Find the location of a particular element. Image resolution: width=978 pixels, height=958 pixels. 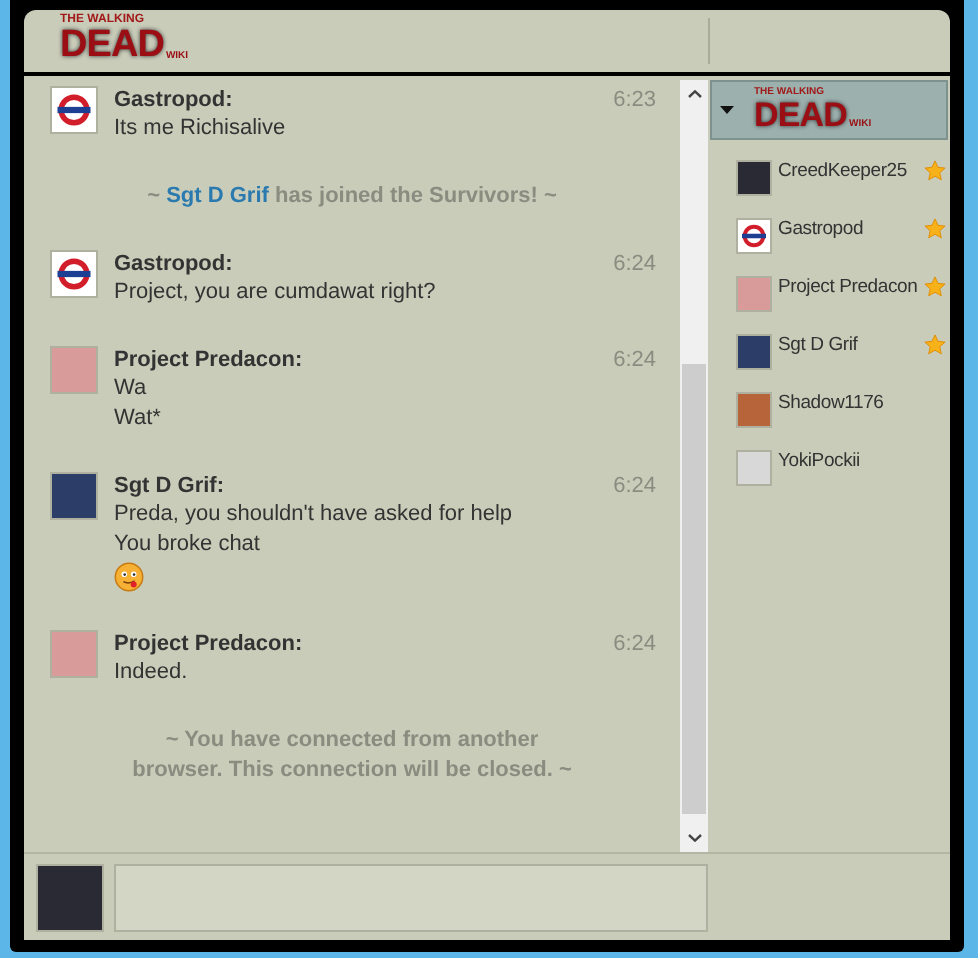

sender-name: Sgt D Grif: is located at coordinates (169, 486).